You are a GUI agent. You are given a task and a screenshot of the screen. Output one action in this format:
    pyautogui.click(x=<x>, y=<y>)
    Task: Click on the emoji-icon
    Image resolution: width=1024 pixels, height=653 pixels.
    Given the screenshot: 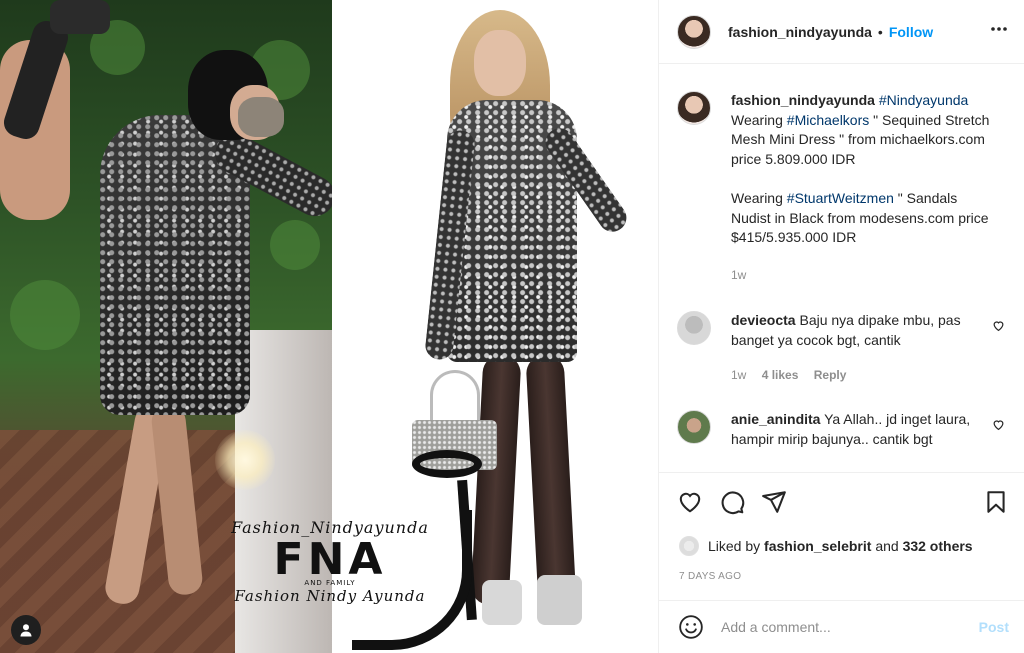 What is the action you would take?
    pyautogui.click(x=691, y=627)
    